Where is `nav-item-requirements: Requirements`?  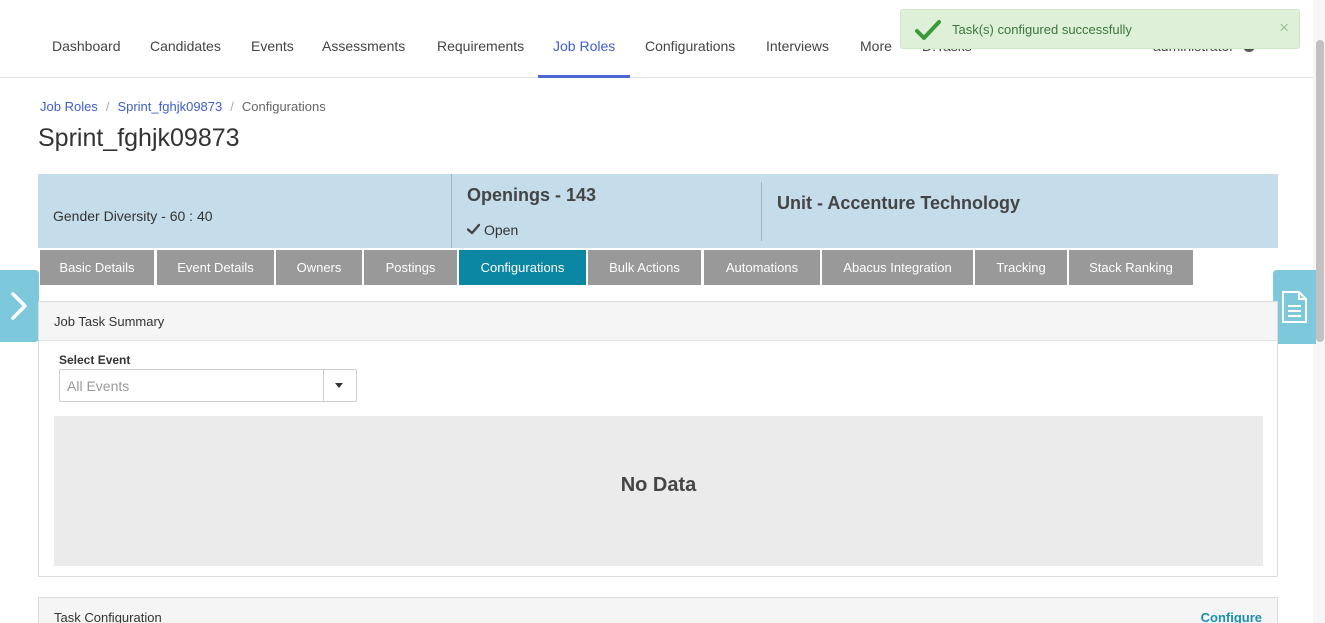
nav-item-requirements: Requirements is located at coordinates (480, 46).